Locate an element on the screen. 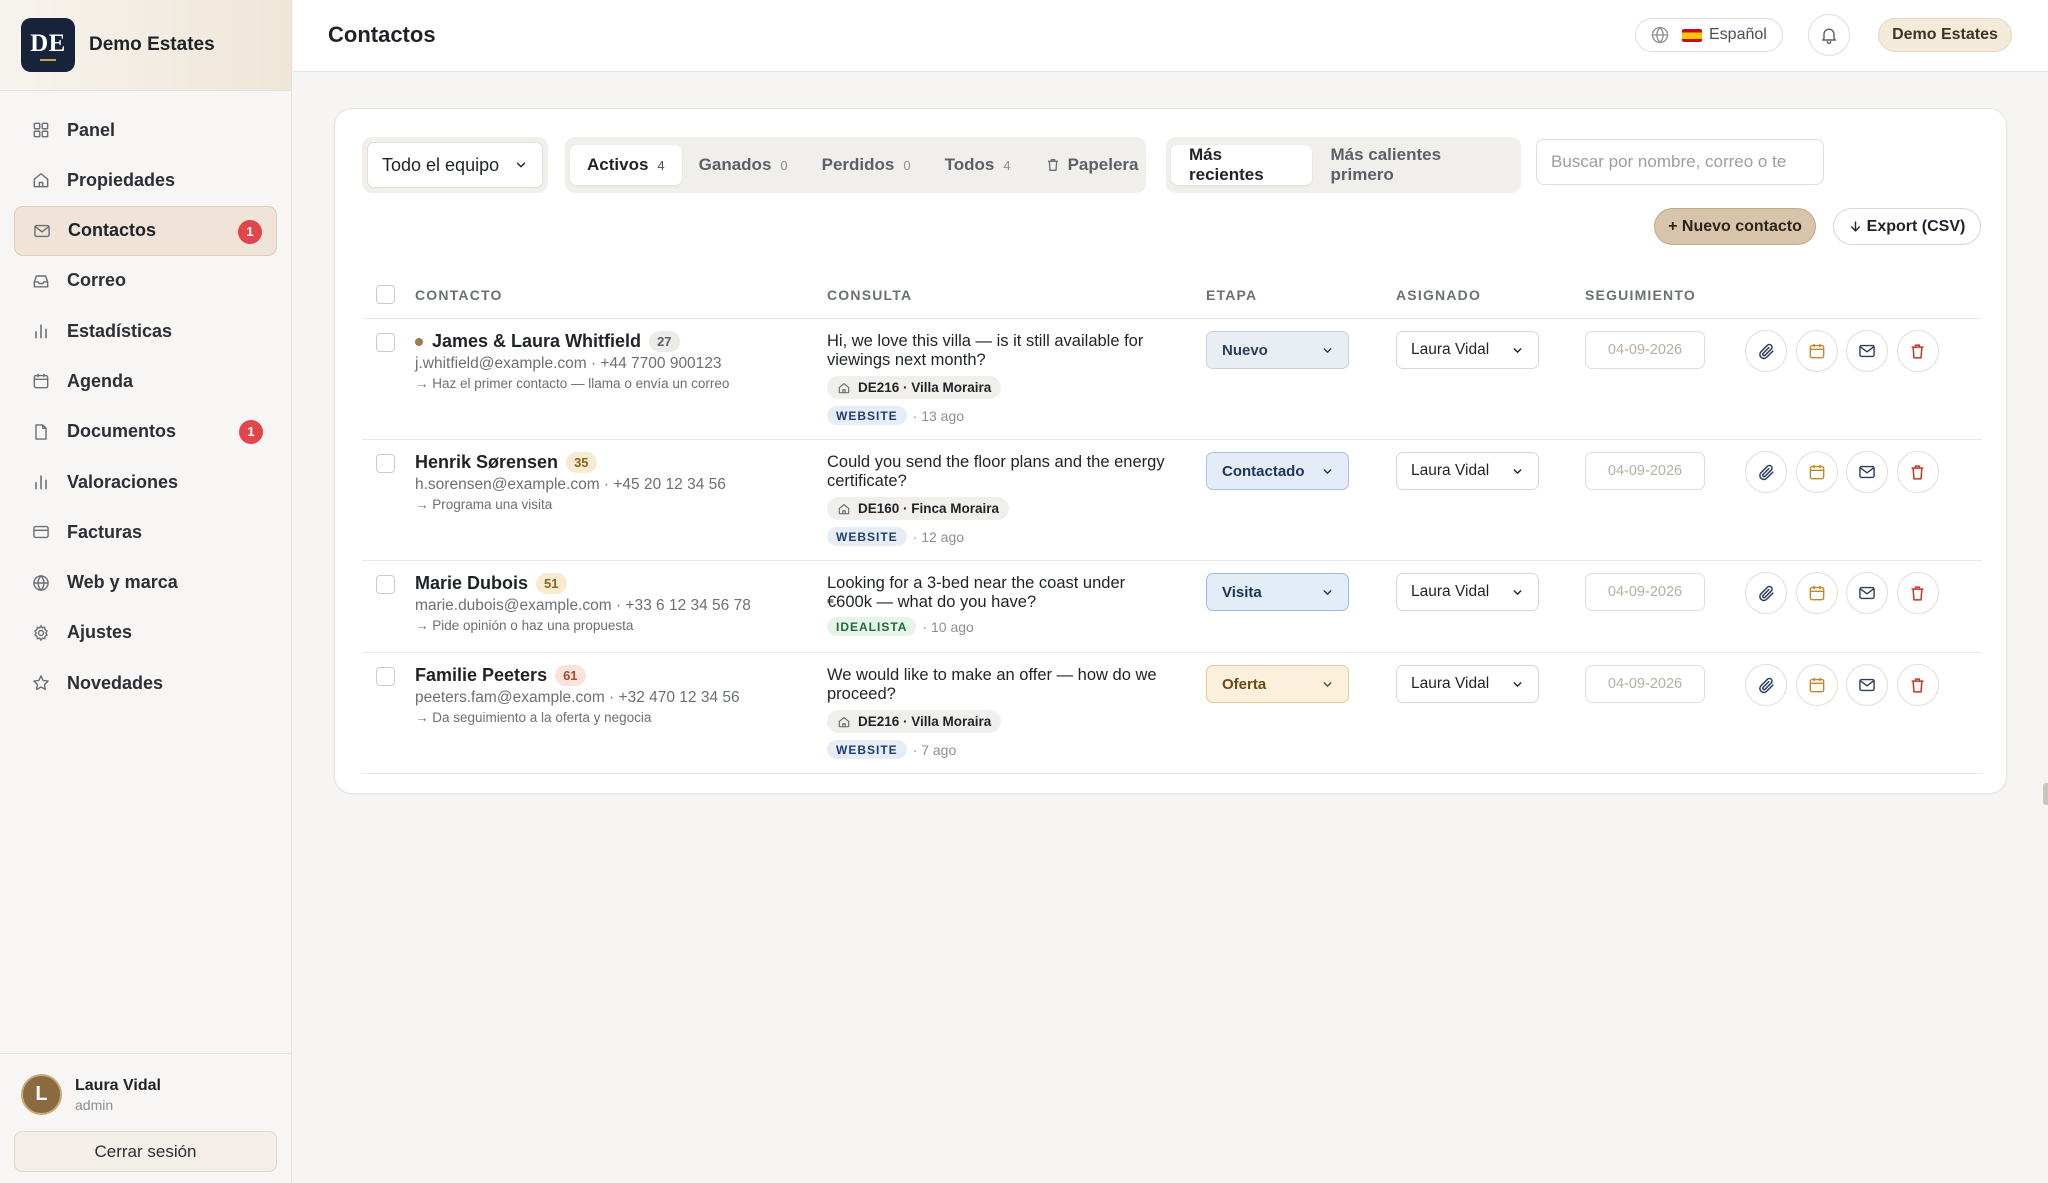  tab-trash: Papelera is located at coordinates (1092, 165).